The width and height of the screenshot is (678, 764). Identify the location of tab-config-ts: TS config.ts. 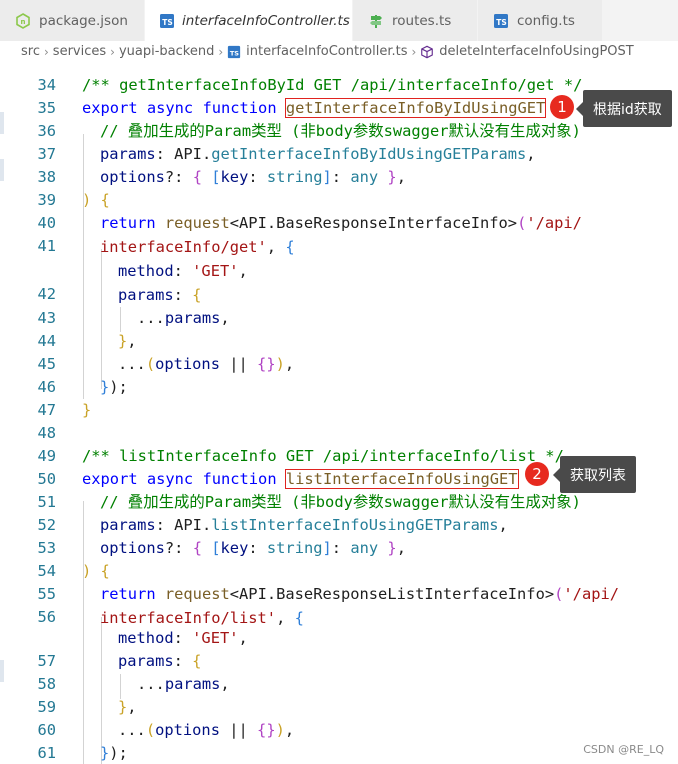
(540, 20).